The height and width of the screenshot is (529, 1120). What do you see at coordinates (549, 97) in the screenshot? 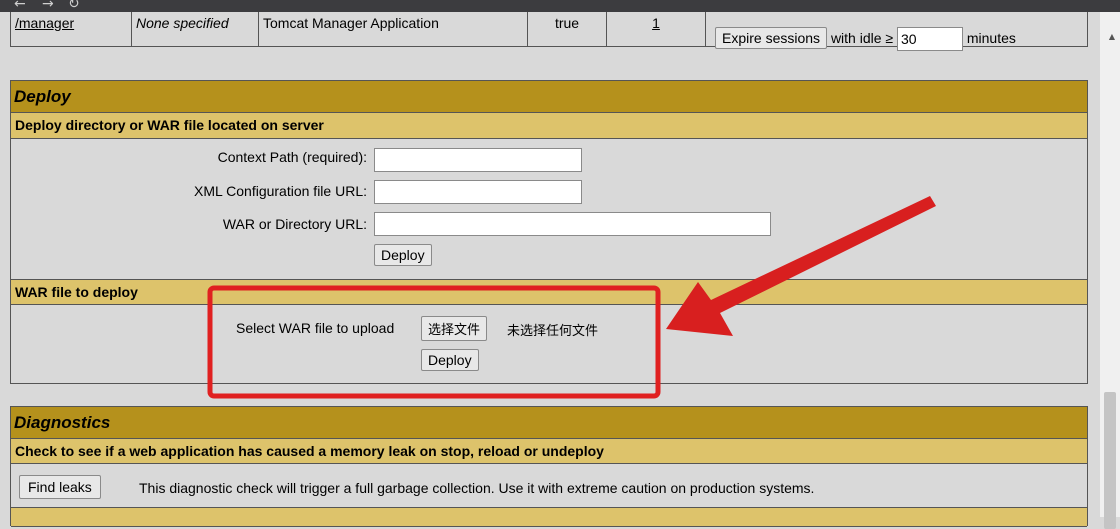
I see `deploy-title: Deploy` at bounding box center [549, 97].